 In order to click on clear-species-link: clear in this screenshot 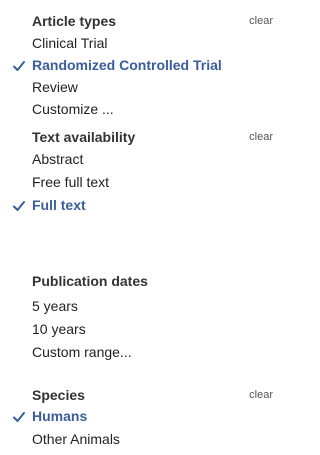, I will do `click(261, 395)`.